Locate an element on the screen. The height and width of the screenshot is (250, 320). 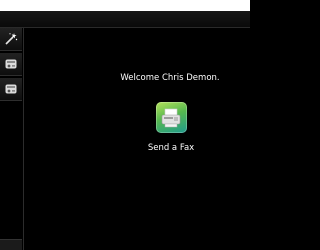
title-bar is located at coordinates (125, 19).